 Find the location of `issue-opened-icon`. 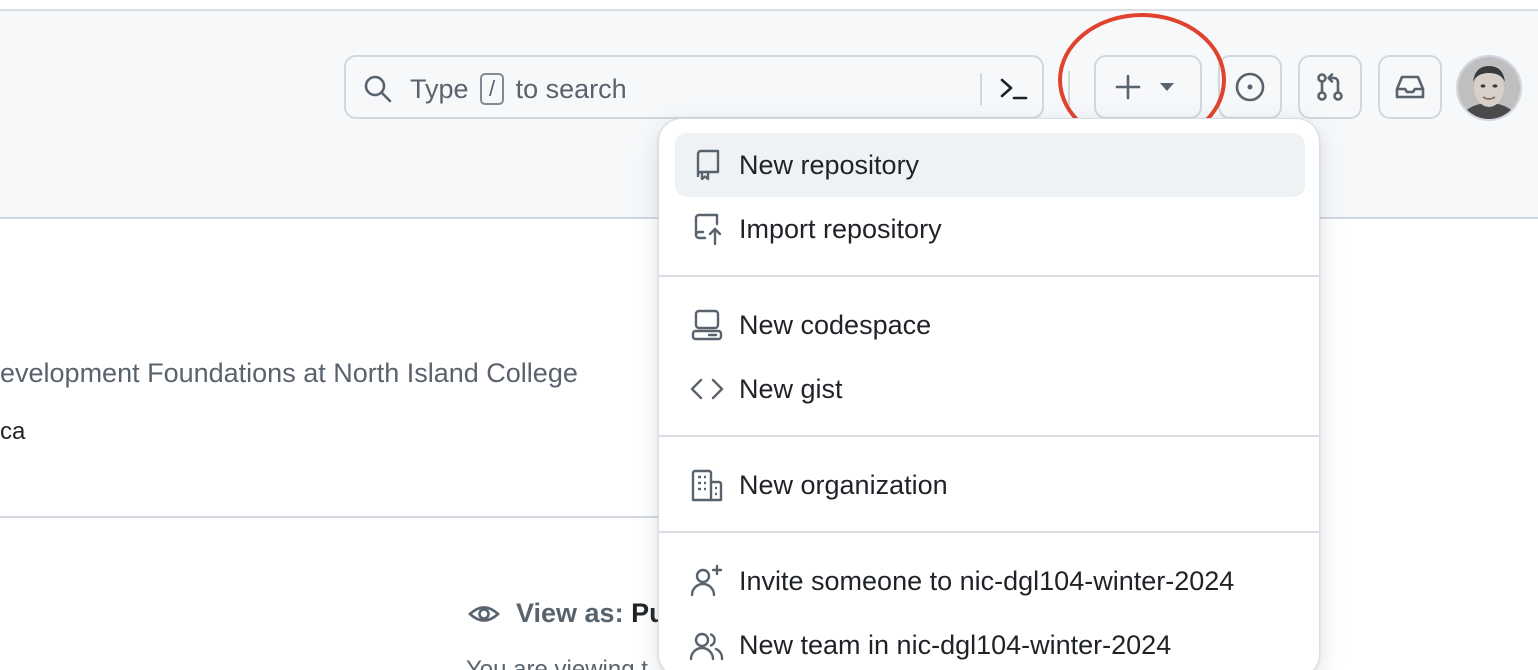

issue-opened-icon is located at coordinates (1250, 87).